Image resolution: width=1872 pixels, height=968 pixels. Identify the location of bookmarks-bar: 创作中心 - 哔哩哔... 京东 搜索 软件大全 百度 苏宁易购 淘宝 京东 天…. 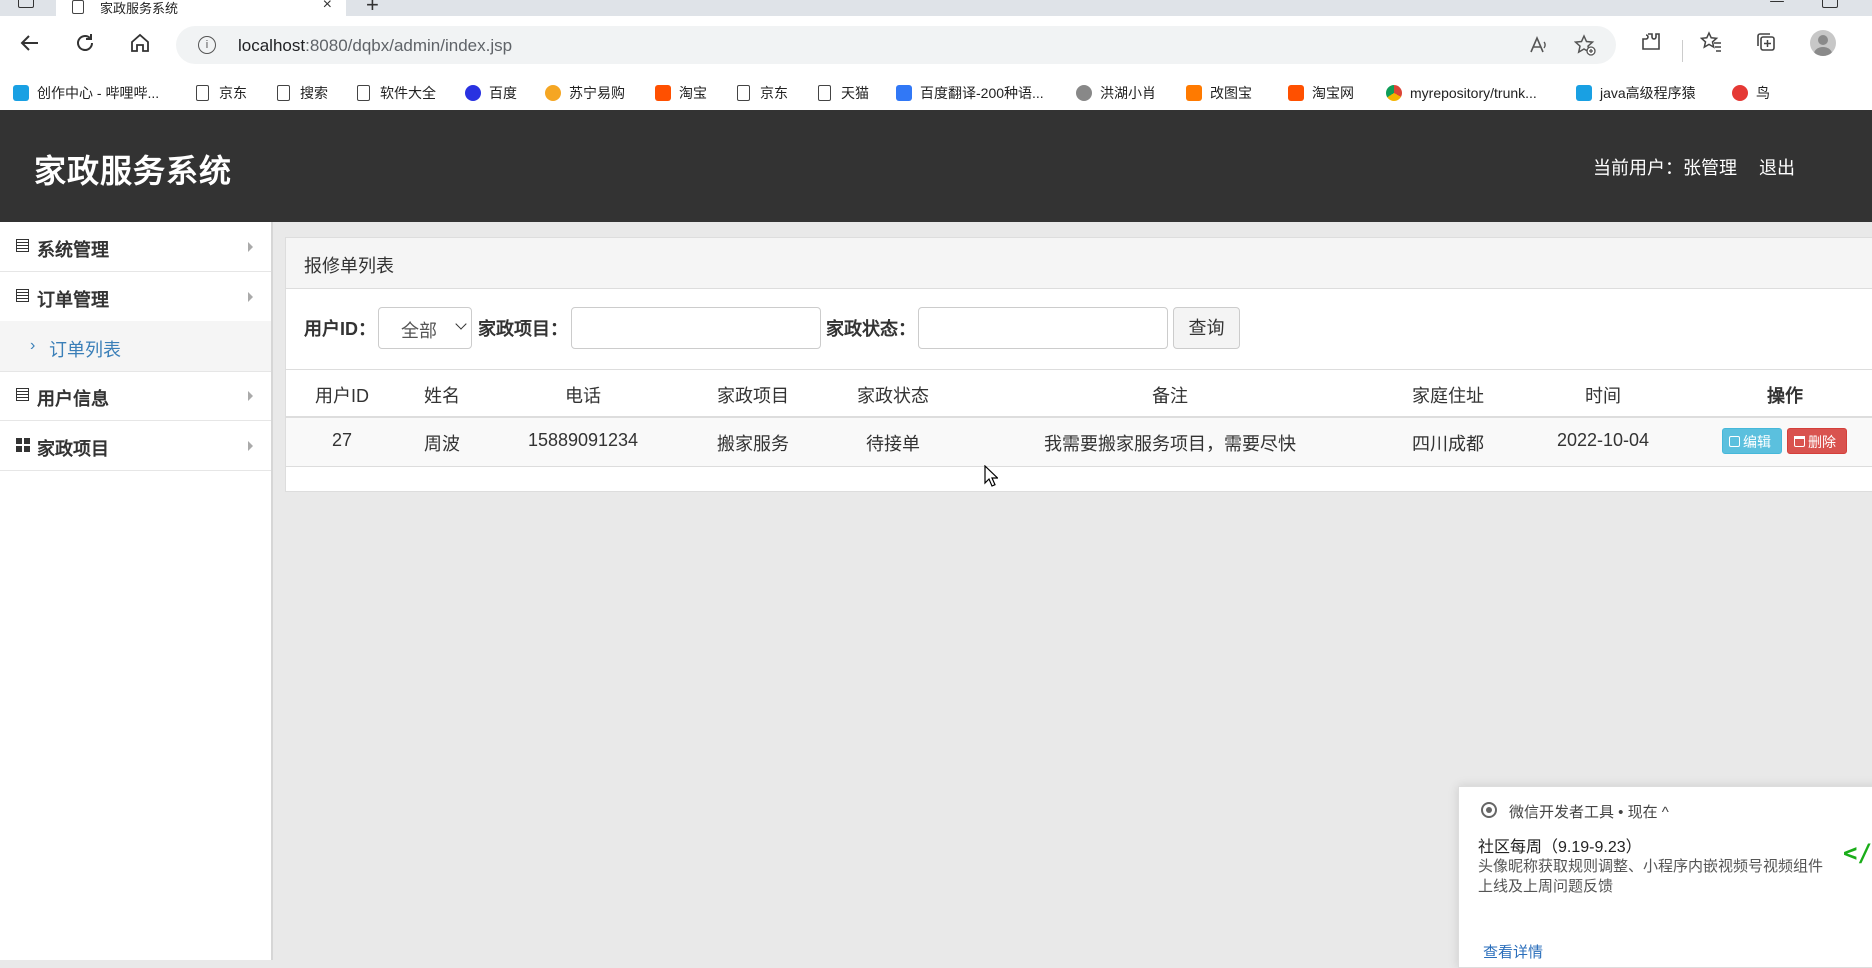
(936, 92).